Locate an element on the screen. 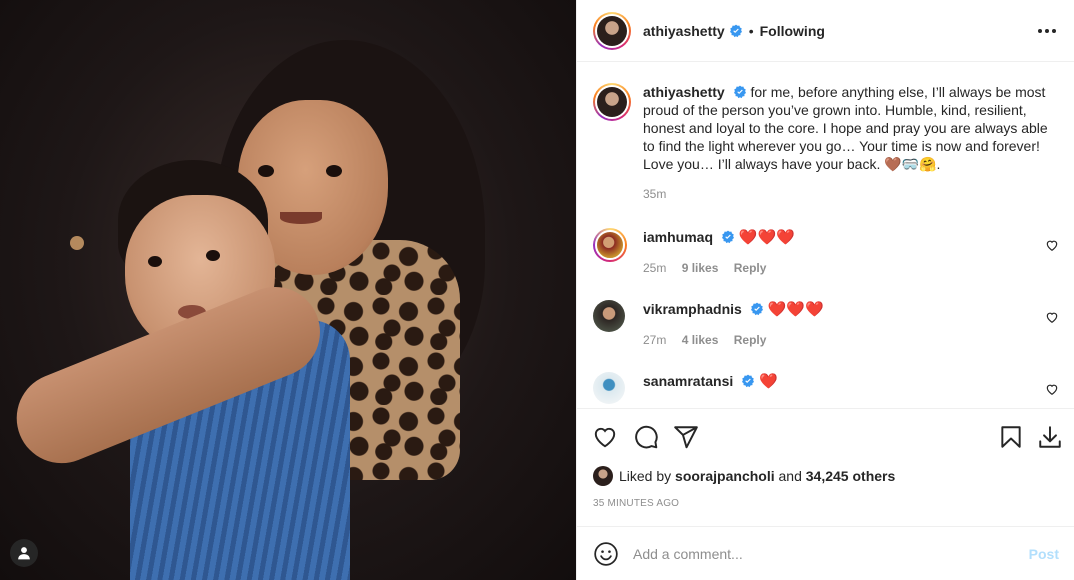 The width and height of the screenshot is (1074, 580). caption-author-avatar is located at coordinates (612, 102).